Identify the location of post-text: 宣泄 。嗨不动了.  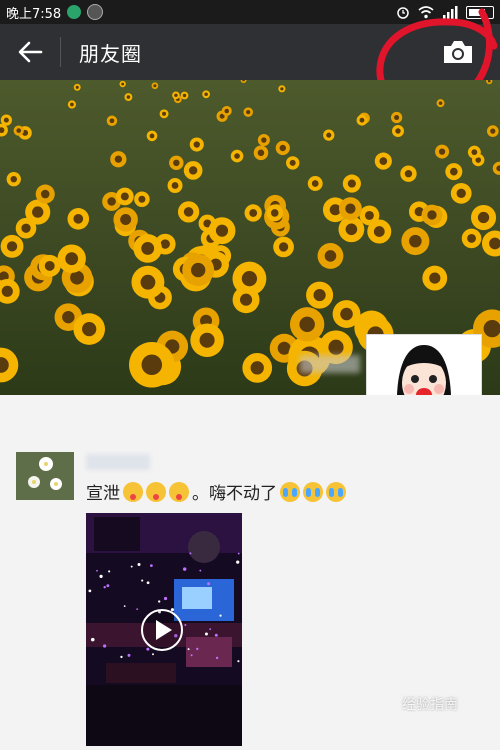
(216, 491).